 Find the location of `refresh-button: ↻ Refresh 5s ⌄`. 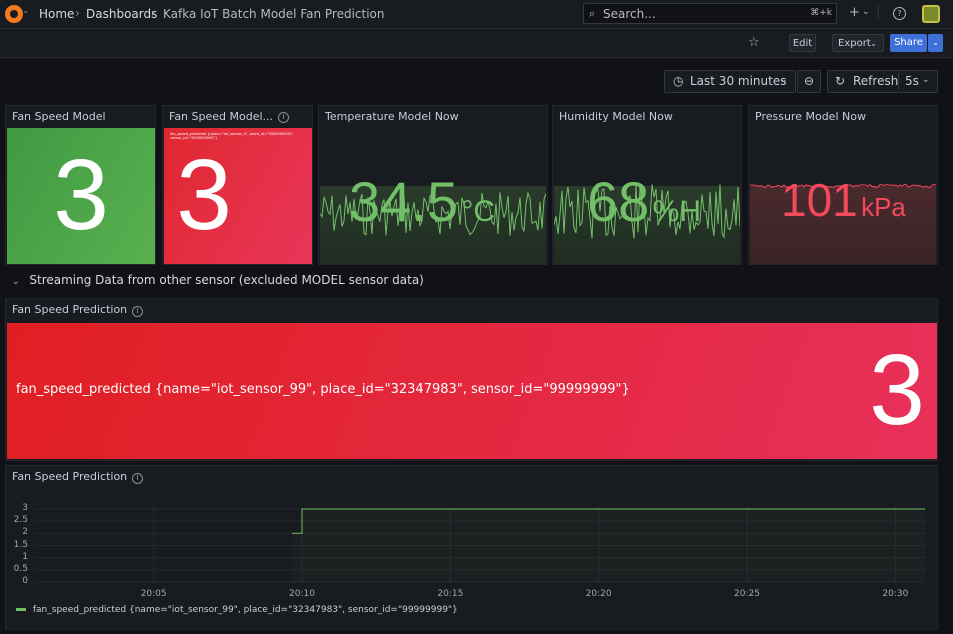

refresh-button: ↻ Refresh 5s ⌄ is located at coordinates (882, 81).